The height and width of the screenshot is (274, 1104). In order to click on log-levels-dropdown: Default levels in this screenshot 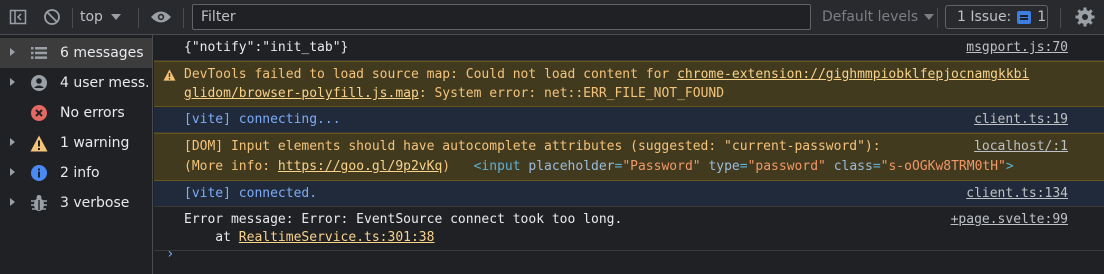, I will do `click(878, 17)`.